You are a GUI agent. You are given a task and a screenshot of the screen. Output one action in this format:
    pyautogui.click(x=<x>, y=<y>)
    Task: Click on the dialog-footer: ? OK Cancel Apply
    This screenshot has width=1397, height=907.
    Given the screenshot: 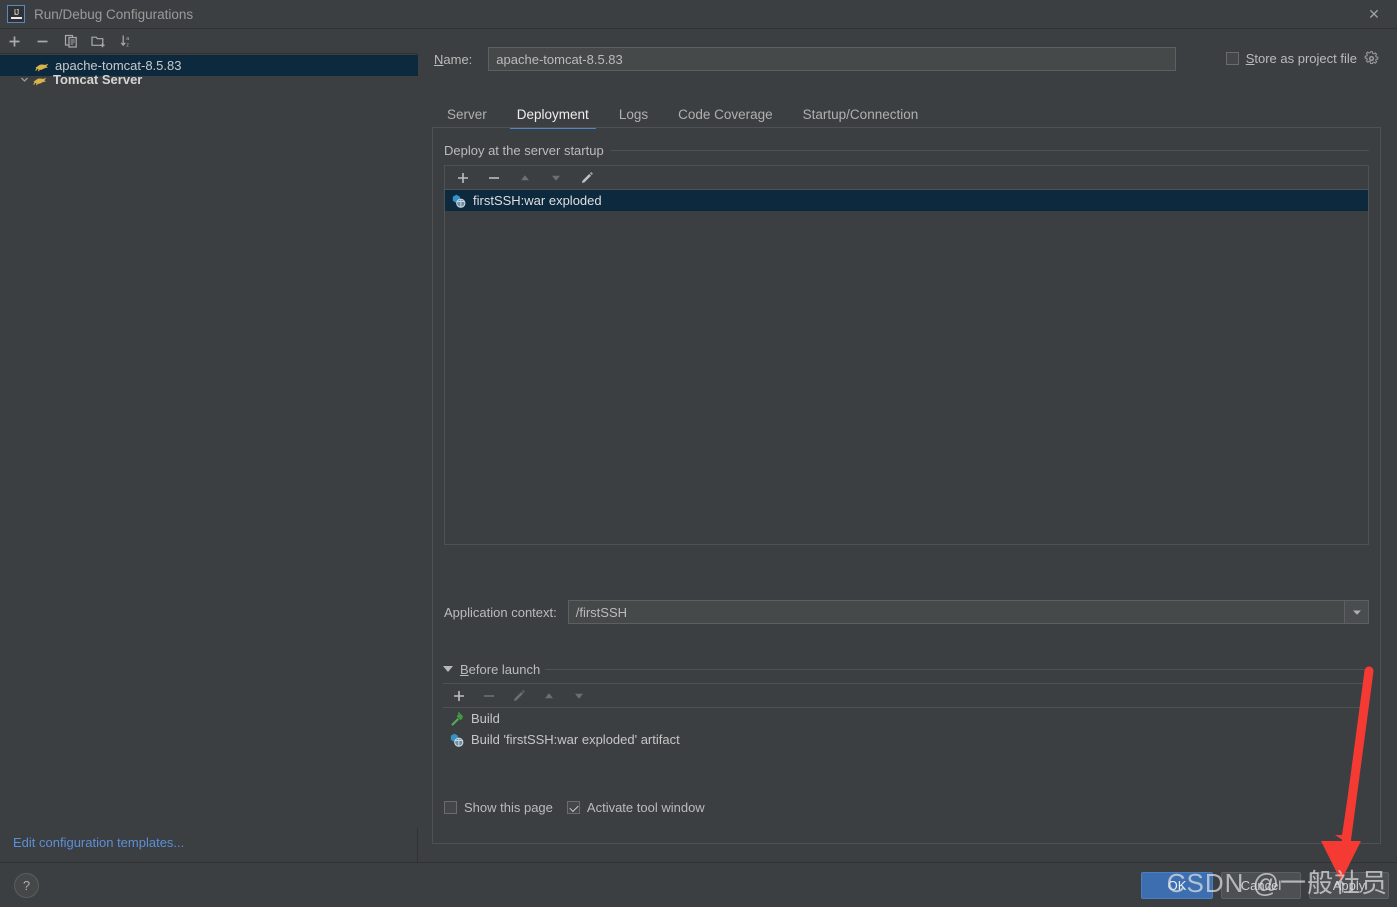 What is the action you would take?
    pyautogui.click(x=698, y=884)
    